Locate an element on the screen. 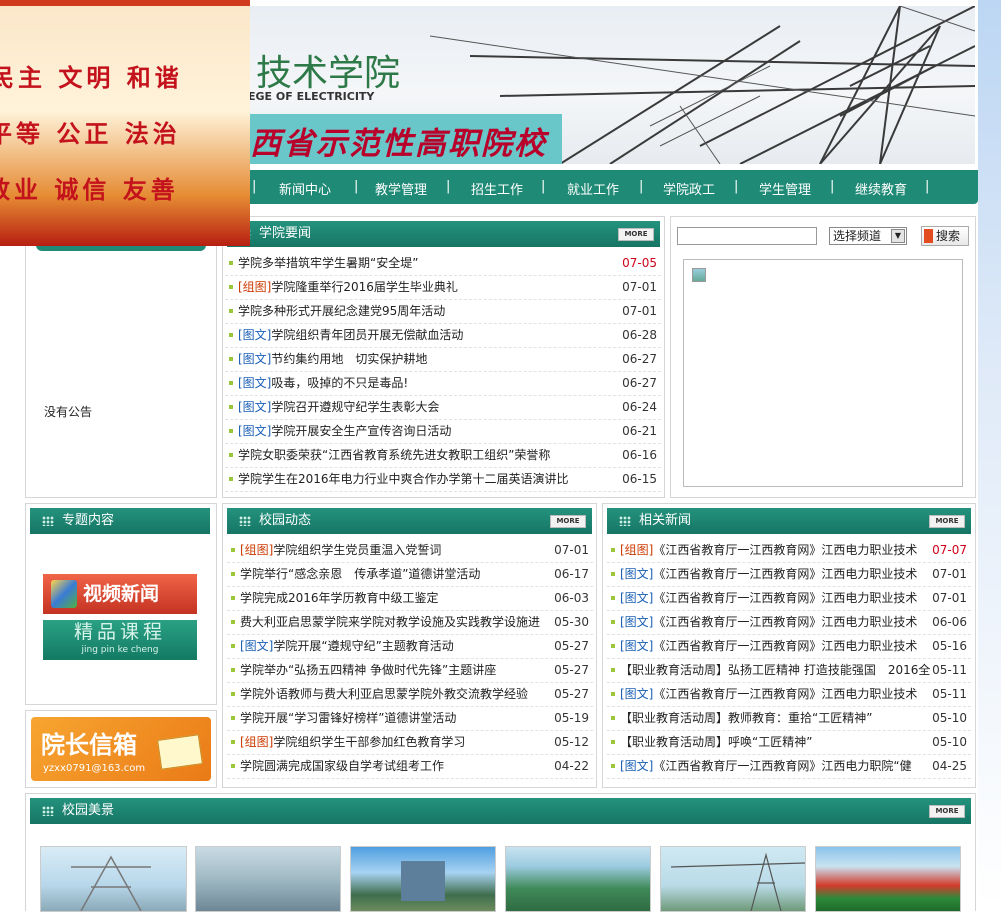 Image resolution: width=1001 pixels, height=914 pixels. list-item: [图文]吸毒，吸掉的不只是毒品! 06-27 is located at coordinates (443, 383).